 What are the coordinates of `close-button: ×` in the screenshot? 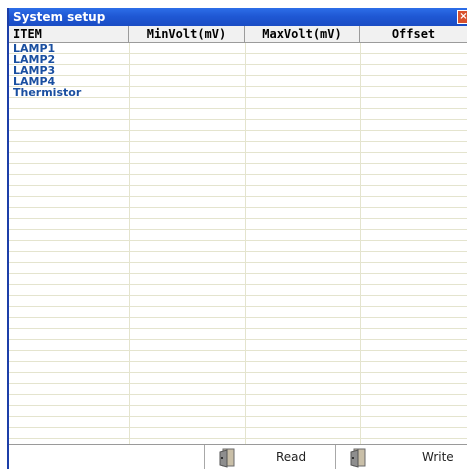 It's located at (462, 17).